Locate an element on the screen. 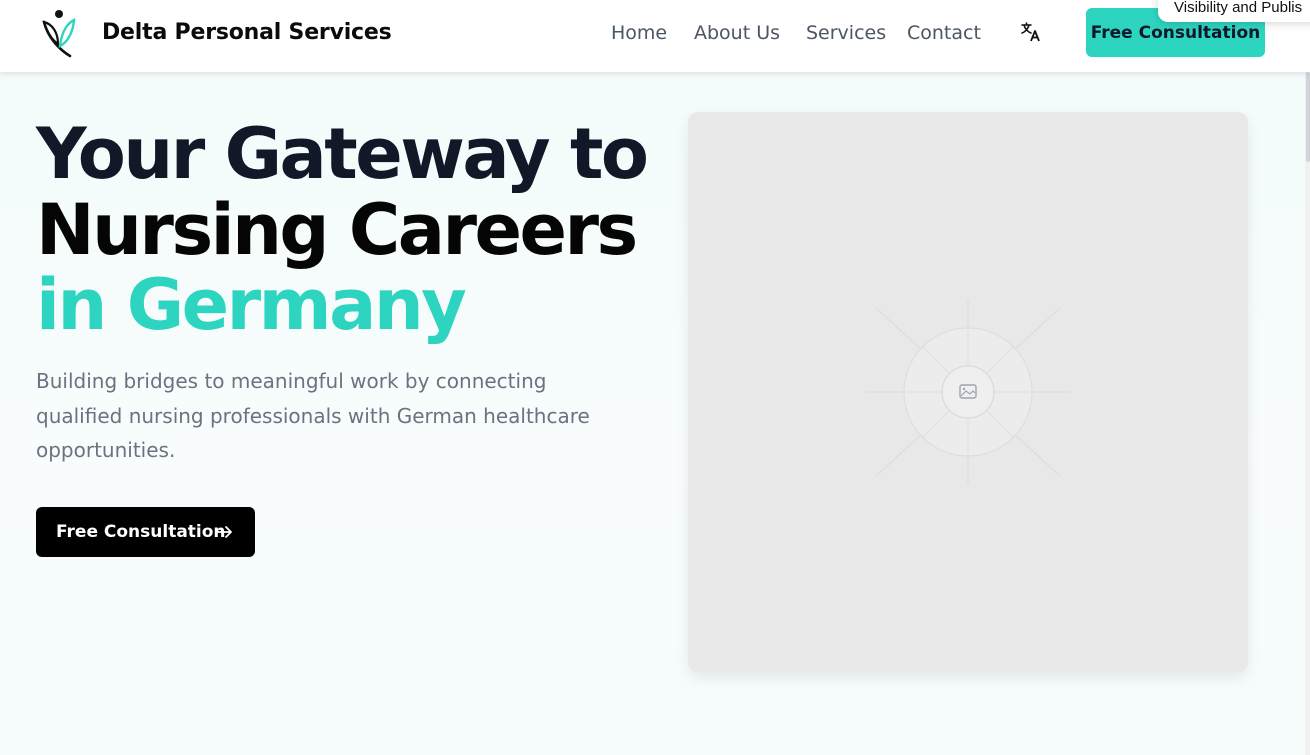 Image resolution: width=1310 pixels, height=755 pixels. popup-text: Visibility and Publis is located at coordinates (1238, 8).